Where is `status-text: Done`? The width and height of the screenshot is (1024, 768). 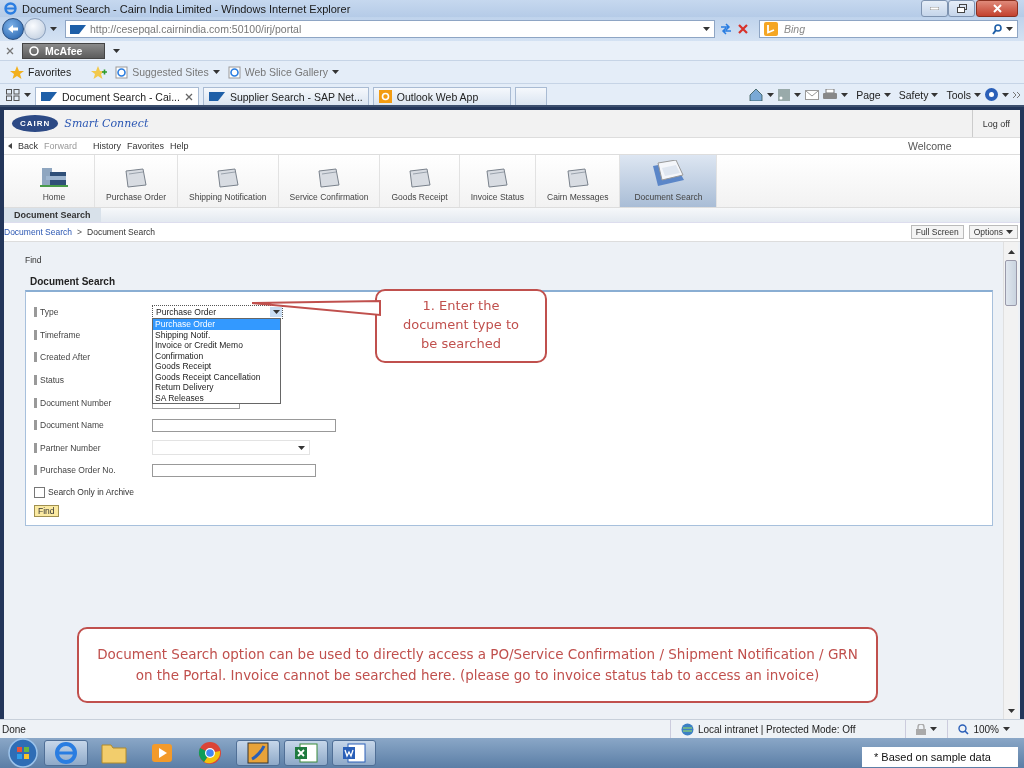 status-text: Done is located at coordinates (14, 729).